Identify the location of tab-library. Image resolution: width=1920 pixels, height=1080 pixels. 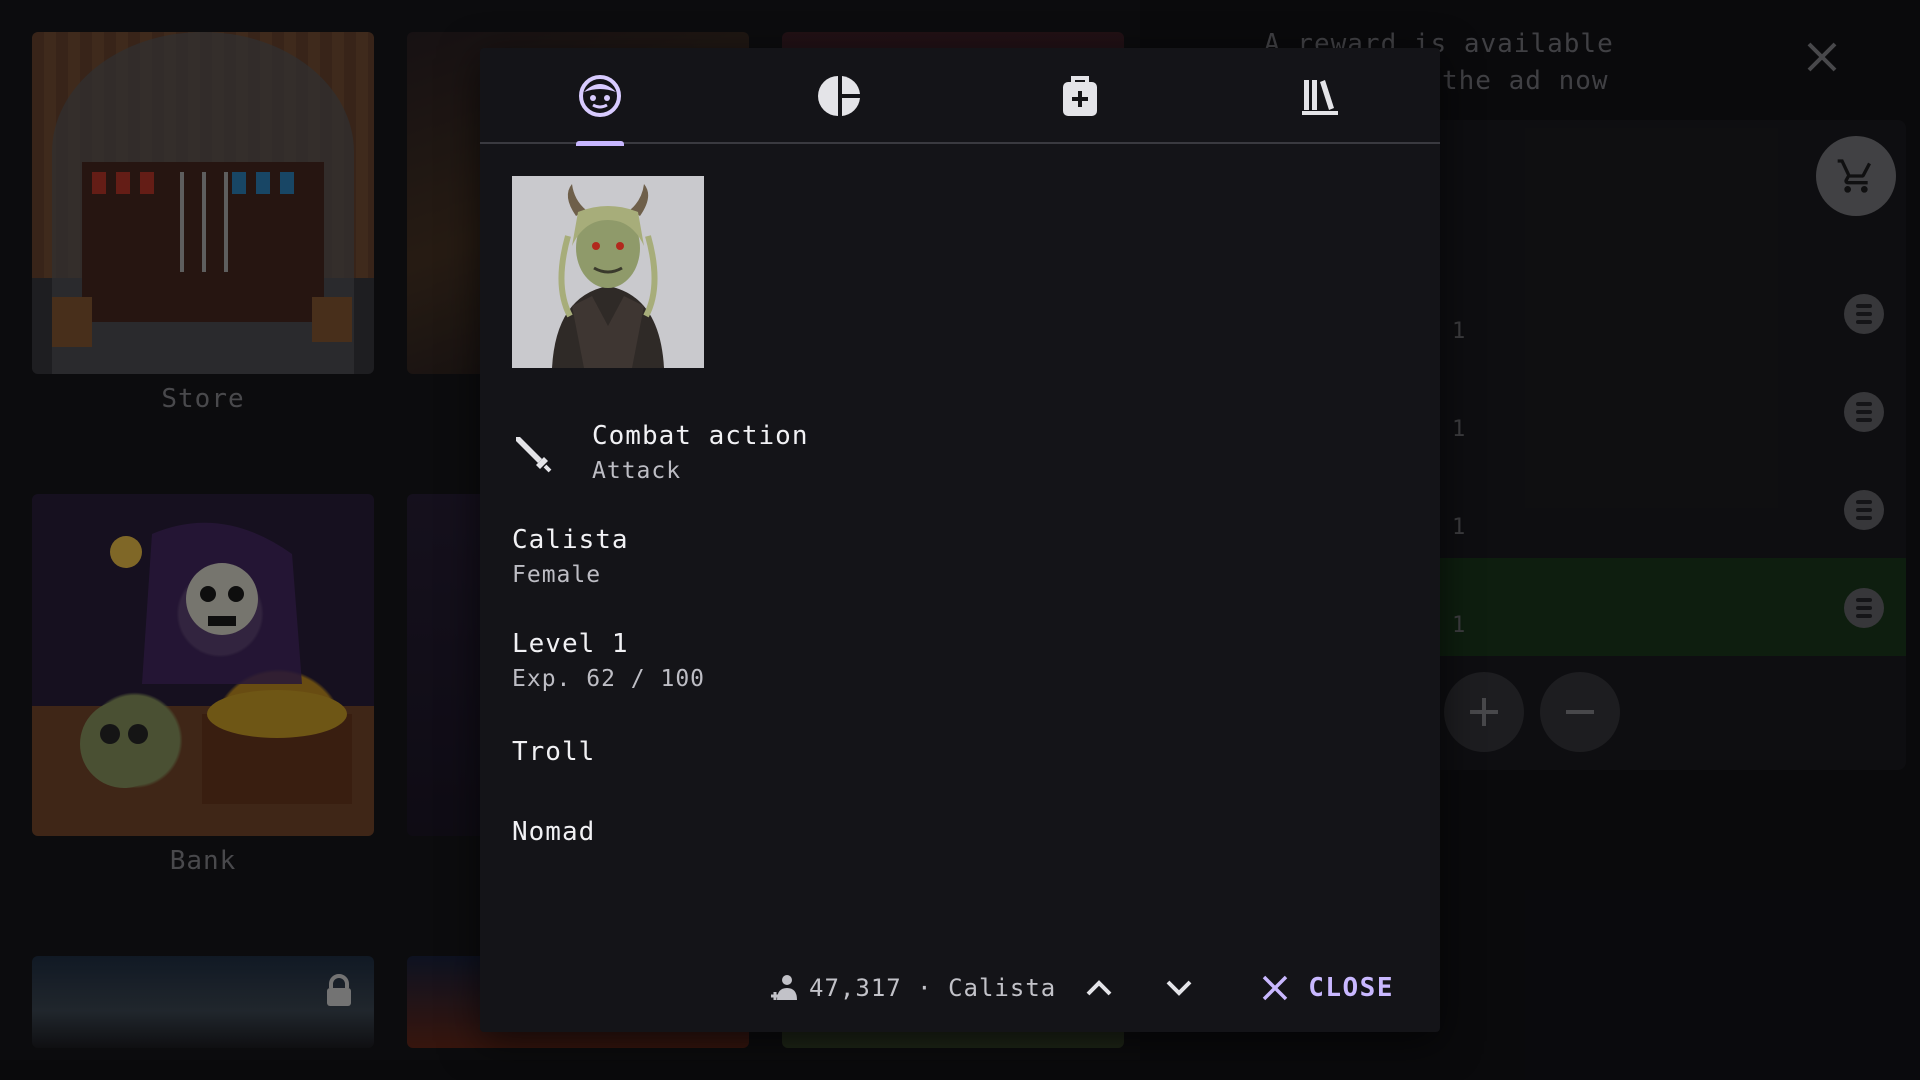
(1320, 96).